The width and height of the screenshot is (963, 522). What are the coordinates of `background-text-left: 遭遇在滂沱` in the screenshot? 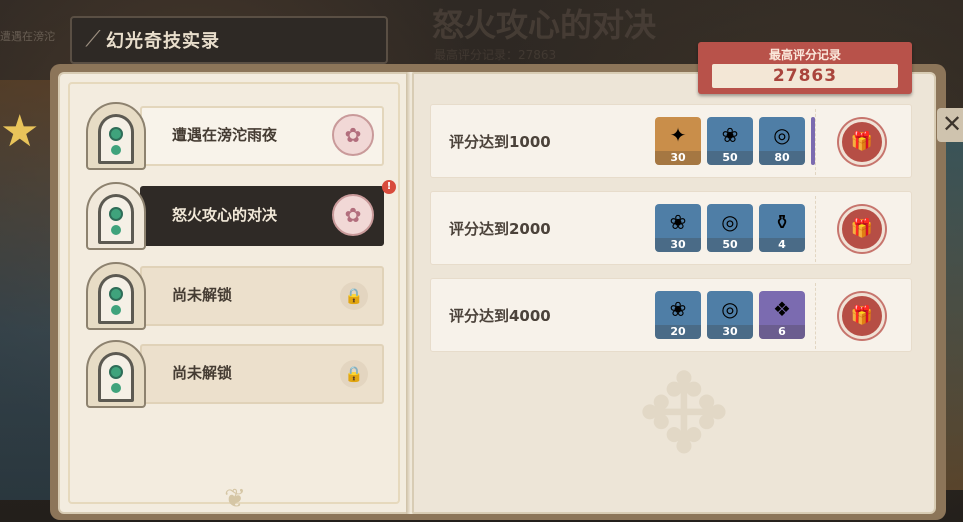 It's located at (27, 36).